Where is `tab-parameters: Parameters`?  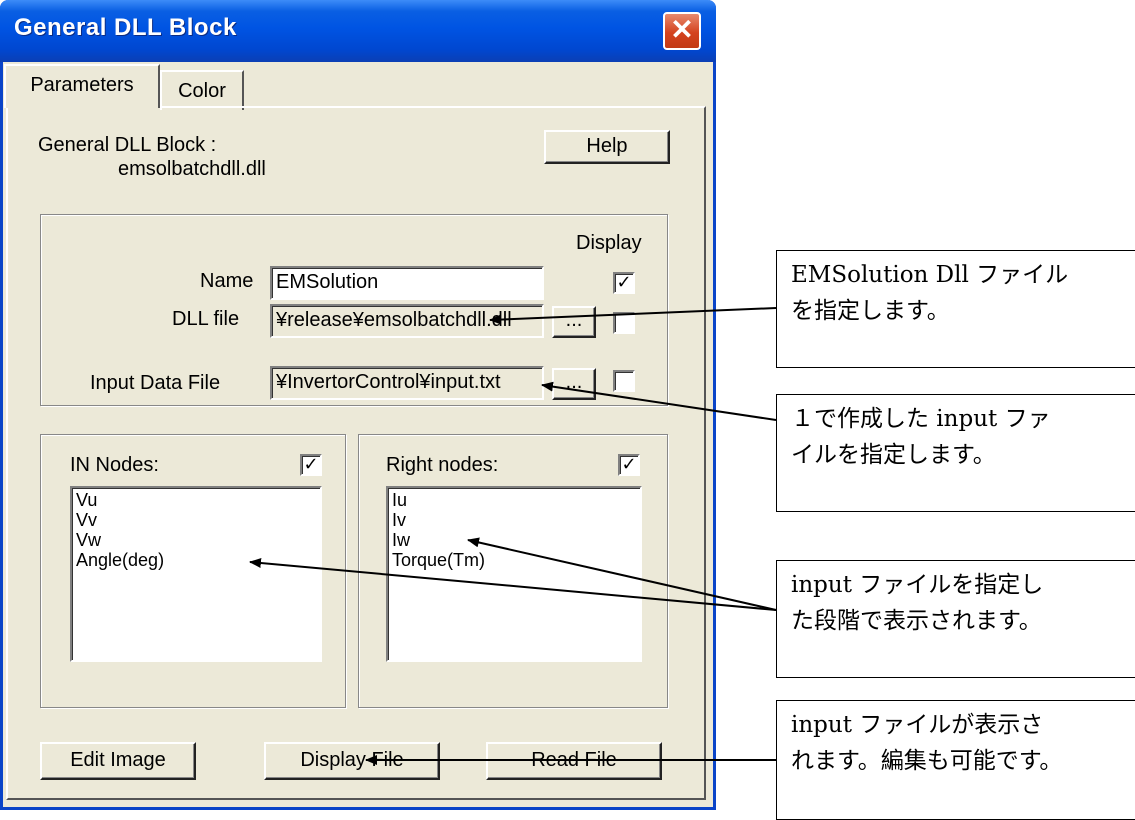
tab-parameters: Parameters is located at coordinates (82, 86).